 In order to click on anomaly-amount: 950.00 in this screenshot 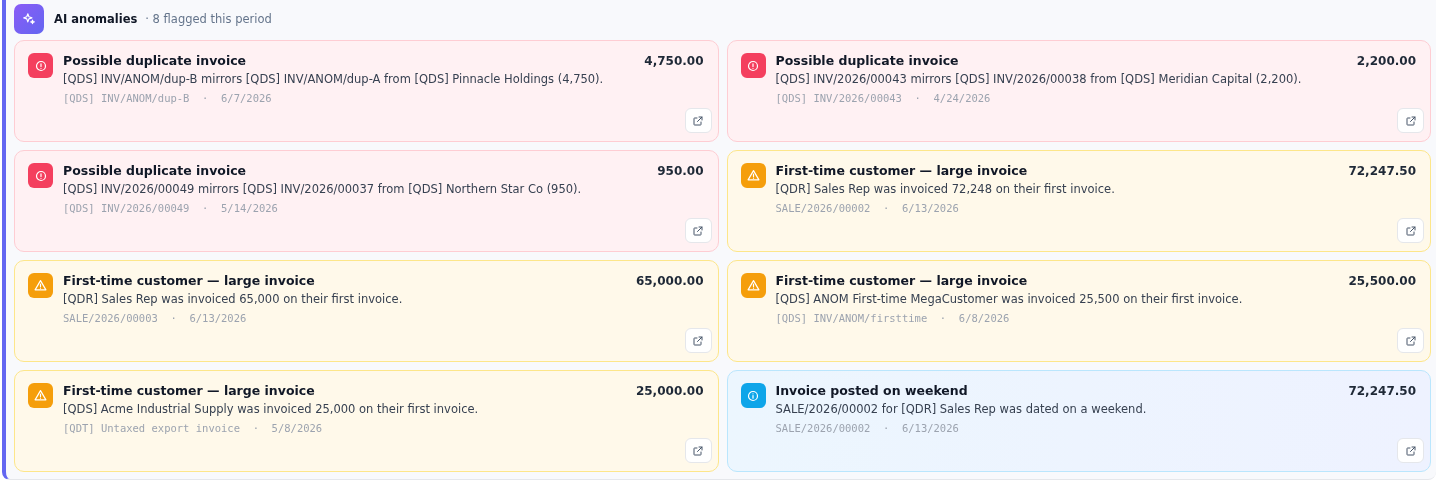, I will do `click(680, 171)`.